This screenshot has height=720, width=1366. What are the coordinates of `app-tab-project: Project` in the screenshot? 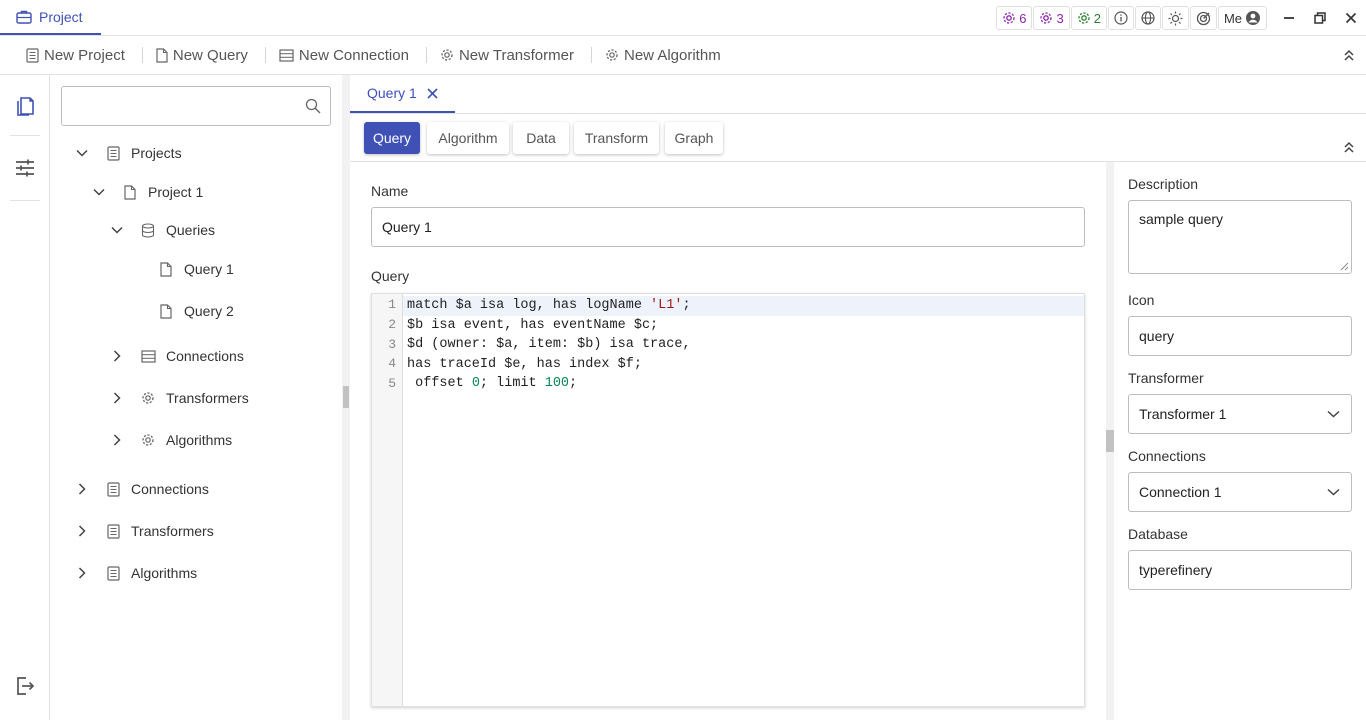 It's located at (50, 17).